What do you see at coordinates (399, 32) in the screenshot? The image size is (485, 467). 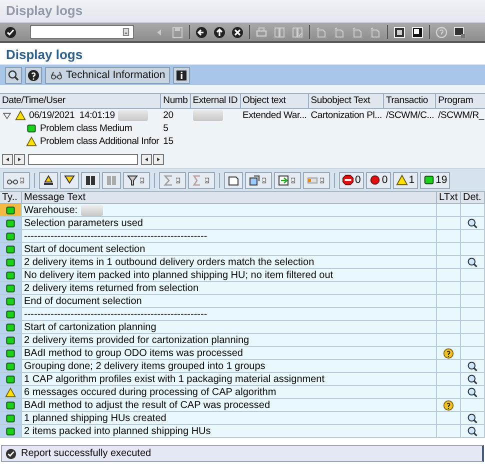 I see `new-session-icon` at bounding box center [399, 32].